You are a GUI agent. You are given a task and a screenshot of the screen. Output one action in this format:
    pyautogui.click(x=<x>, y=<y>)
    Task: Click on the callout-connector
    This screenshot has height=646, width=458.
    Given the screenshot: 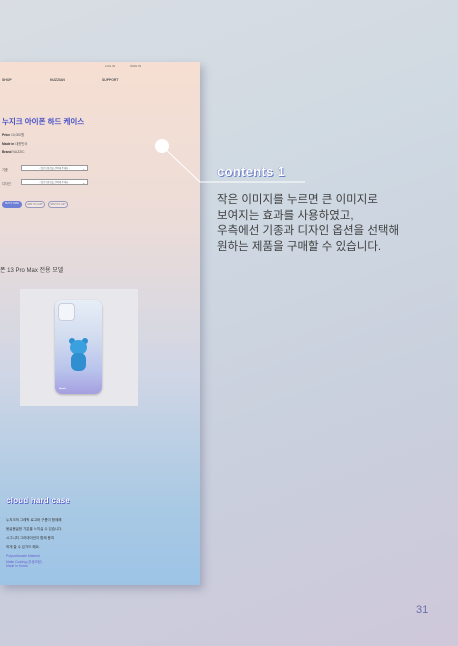 What is the action you would take?
    pyautogui.click(x=233, y=164)
    